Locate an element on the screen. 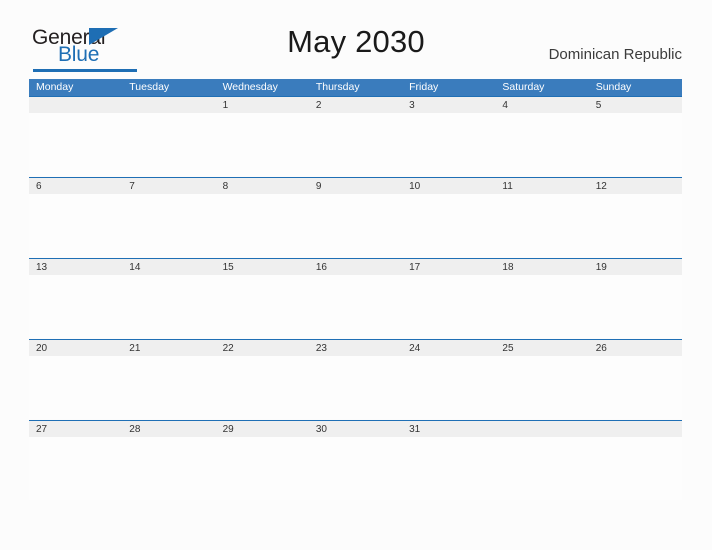 The width and height of the screenshot is (712, 550). day-cell: 2 is located at coordinates (355, 105).